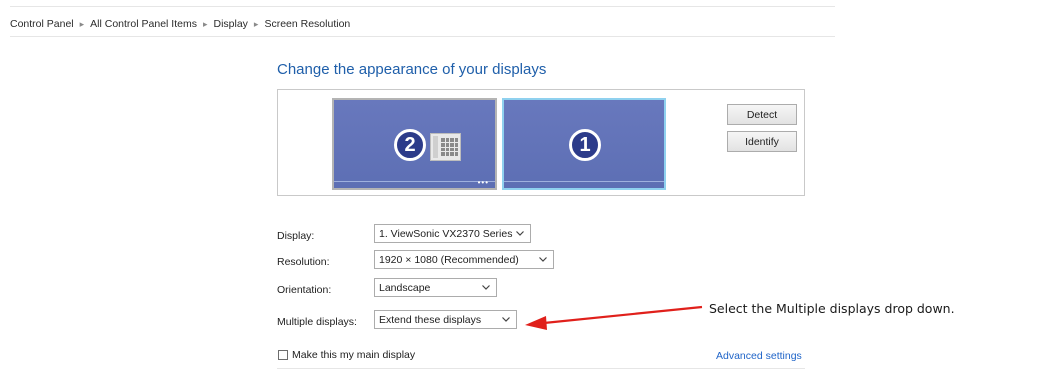  What do you see at coordinates (614, 317) in the screenshot?
I see `annotation-arrow-icon` at bounding box center [614, 317].